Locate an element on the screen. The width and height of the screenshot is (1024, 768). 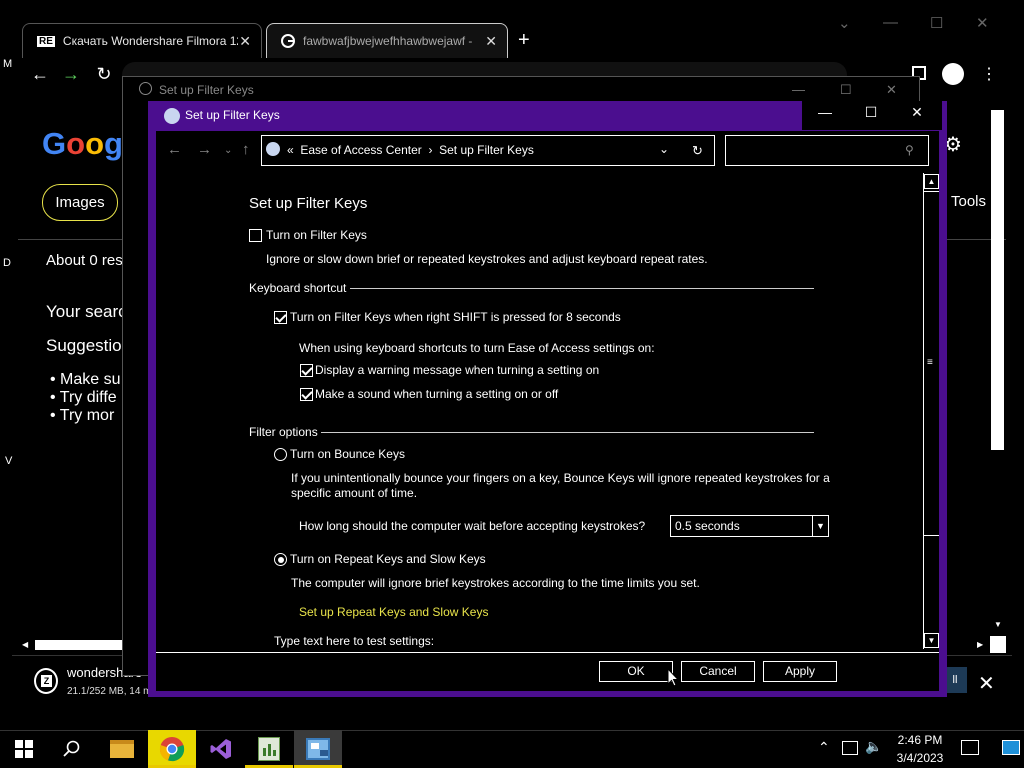
refresh-icon: ↻ is located at coordinates (697, 151).